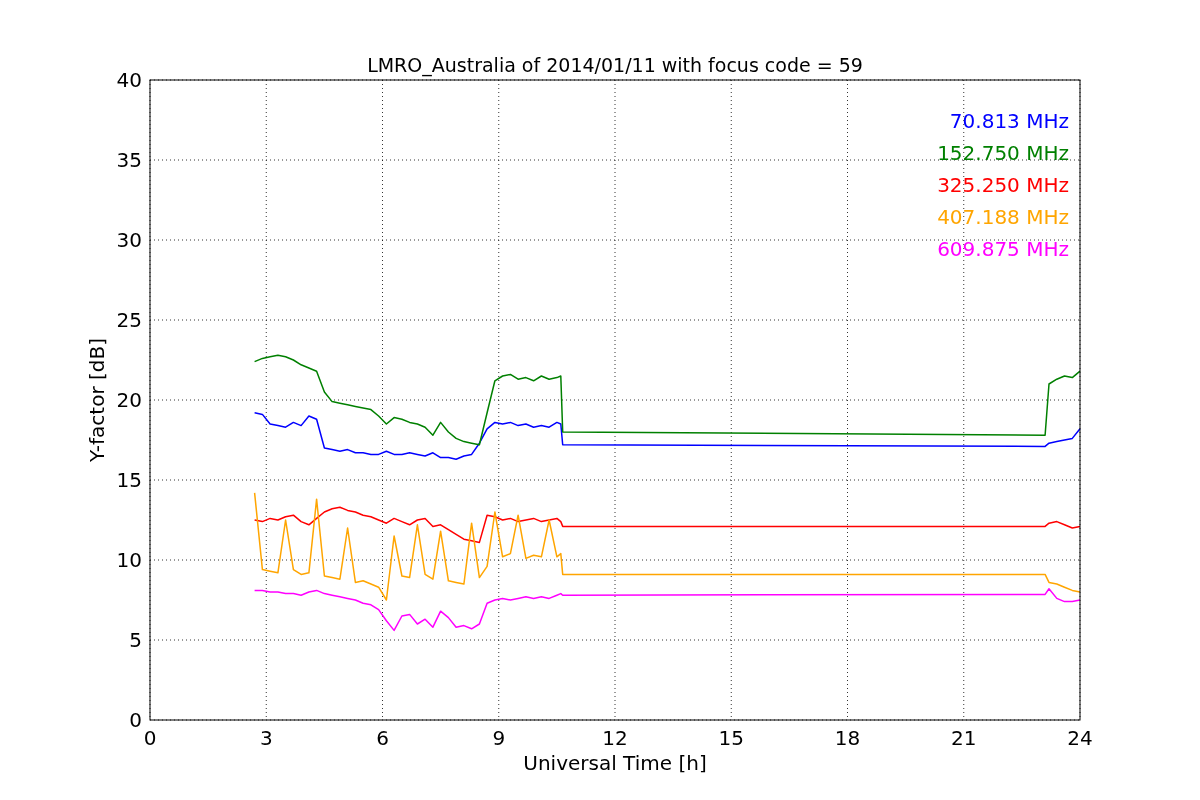 This screenshot has width=1200, height=800. Describe the element at coordinates (615, 738) in the screenshot. I see `tick-label: 12` at that location.